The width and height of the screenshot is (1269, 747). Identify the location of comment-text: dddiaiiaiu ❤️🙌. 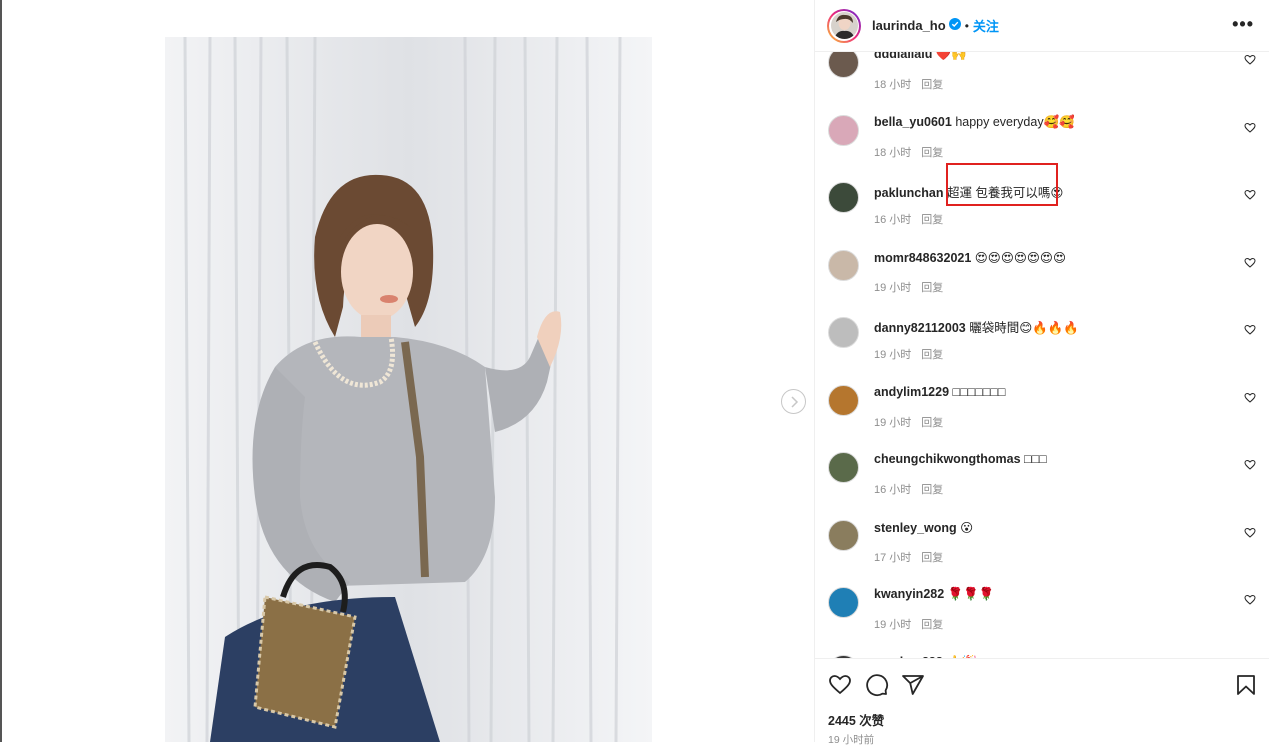
(920, 57).